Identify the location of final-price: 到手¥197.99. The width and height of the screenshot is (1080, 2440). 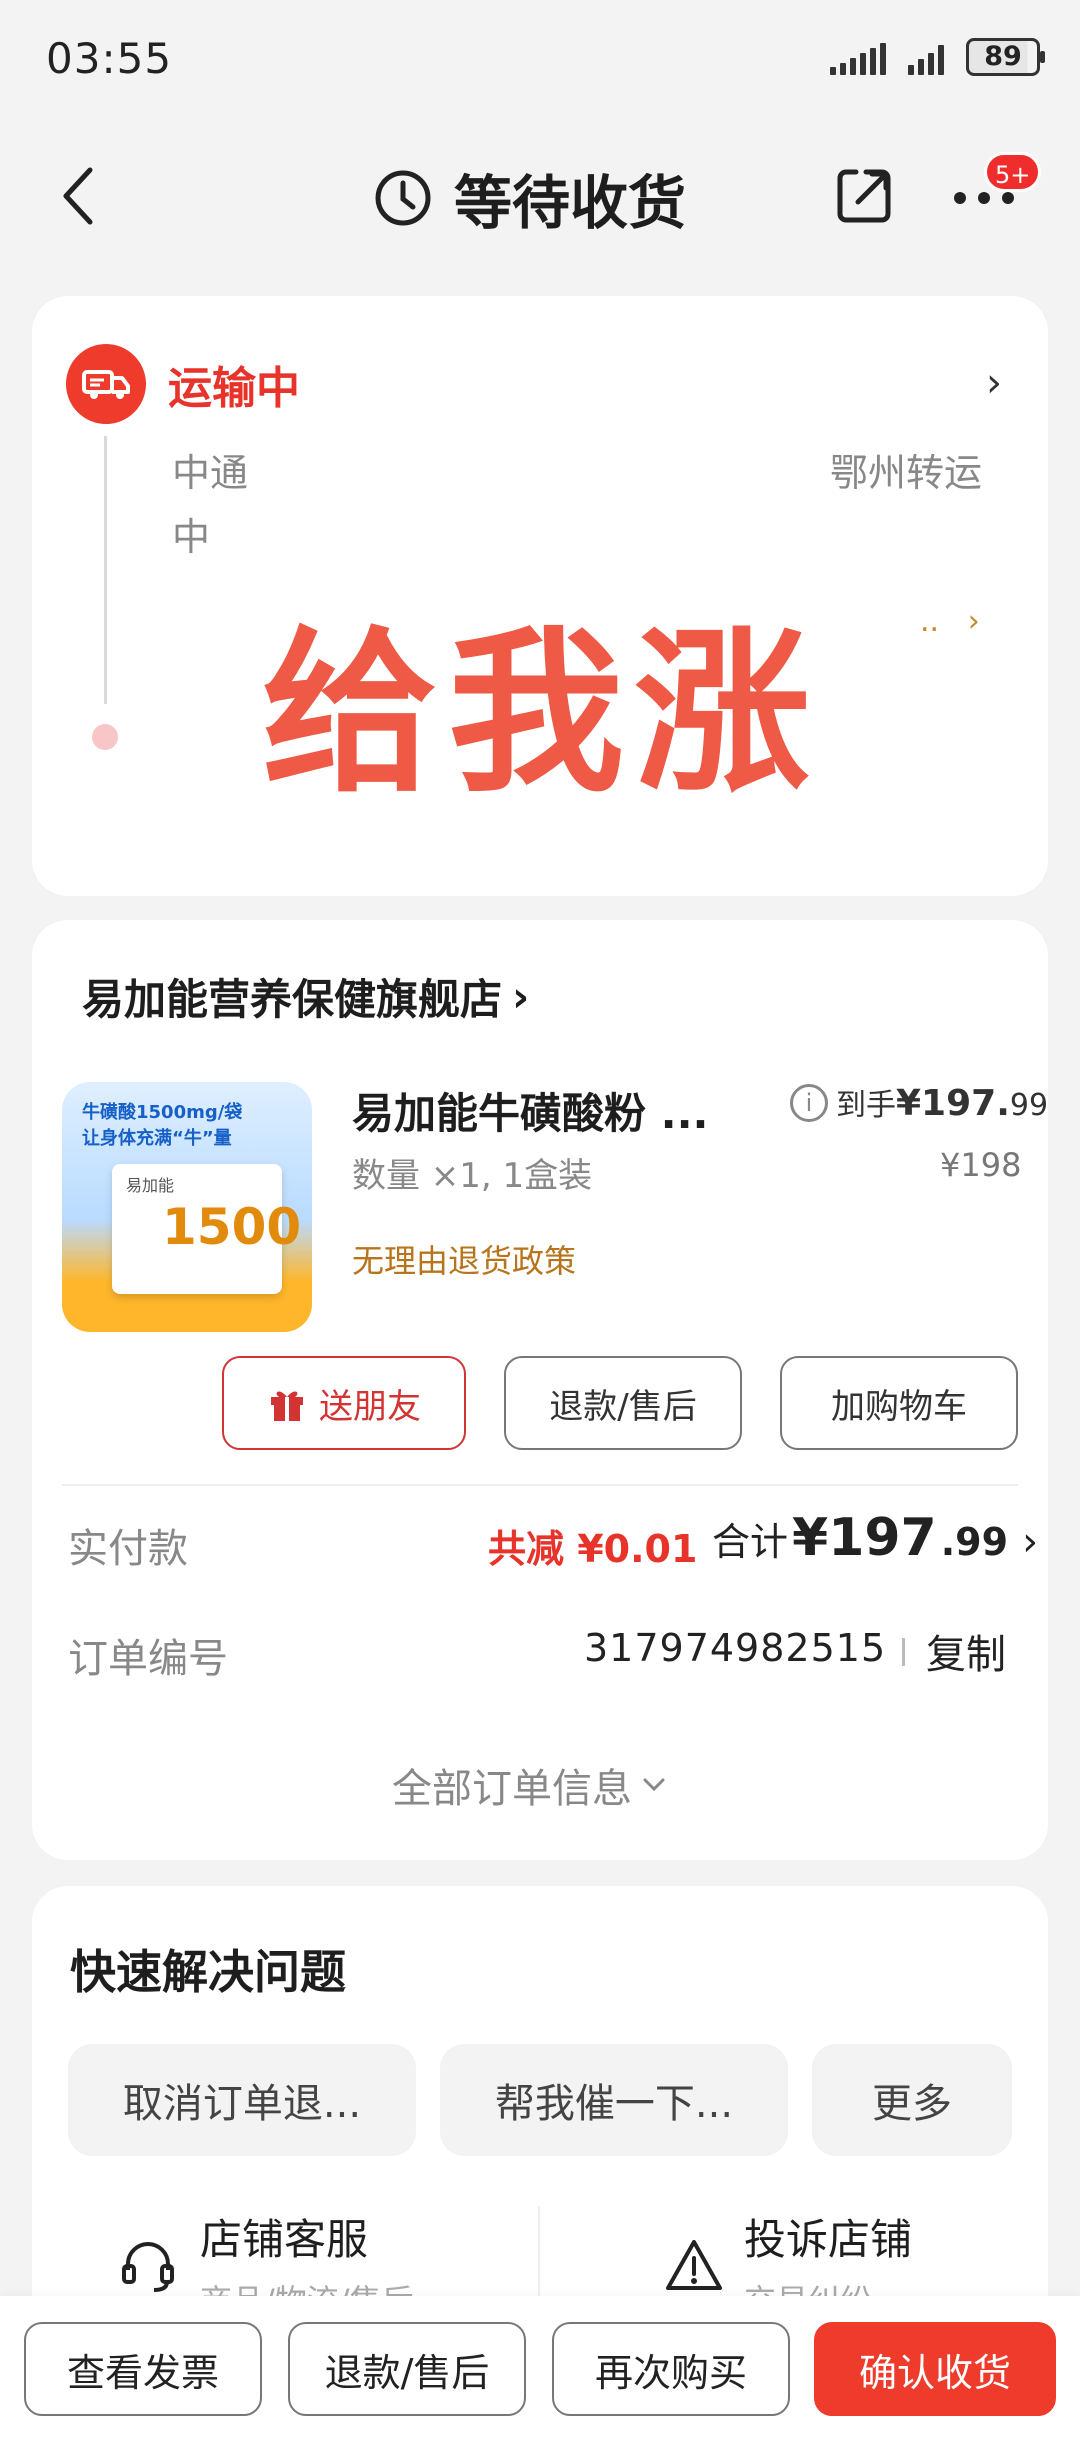
(942, 1102).